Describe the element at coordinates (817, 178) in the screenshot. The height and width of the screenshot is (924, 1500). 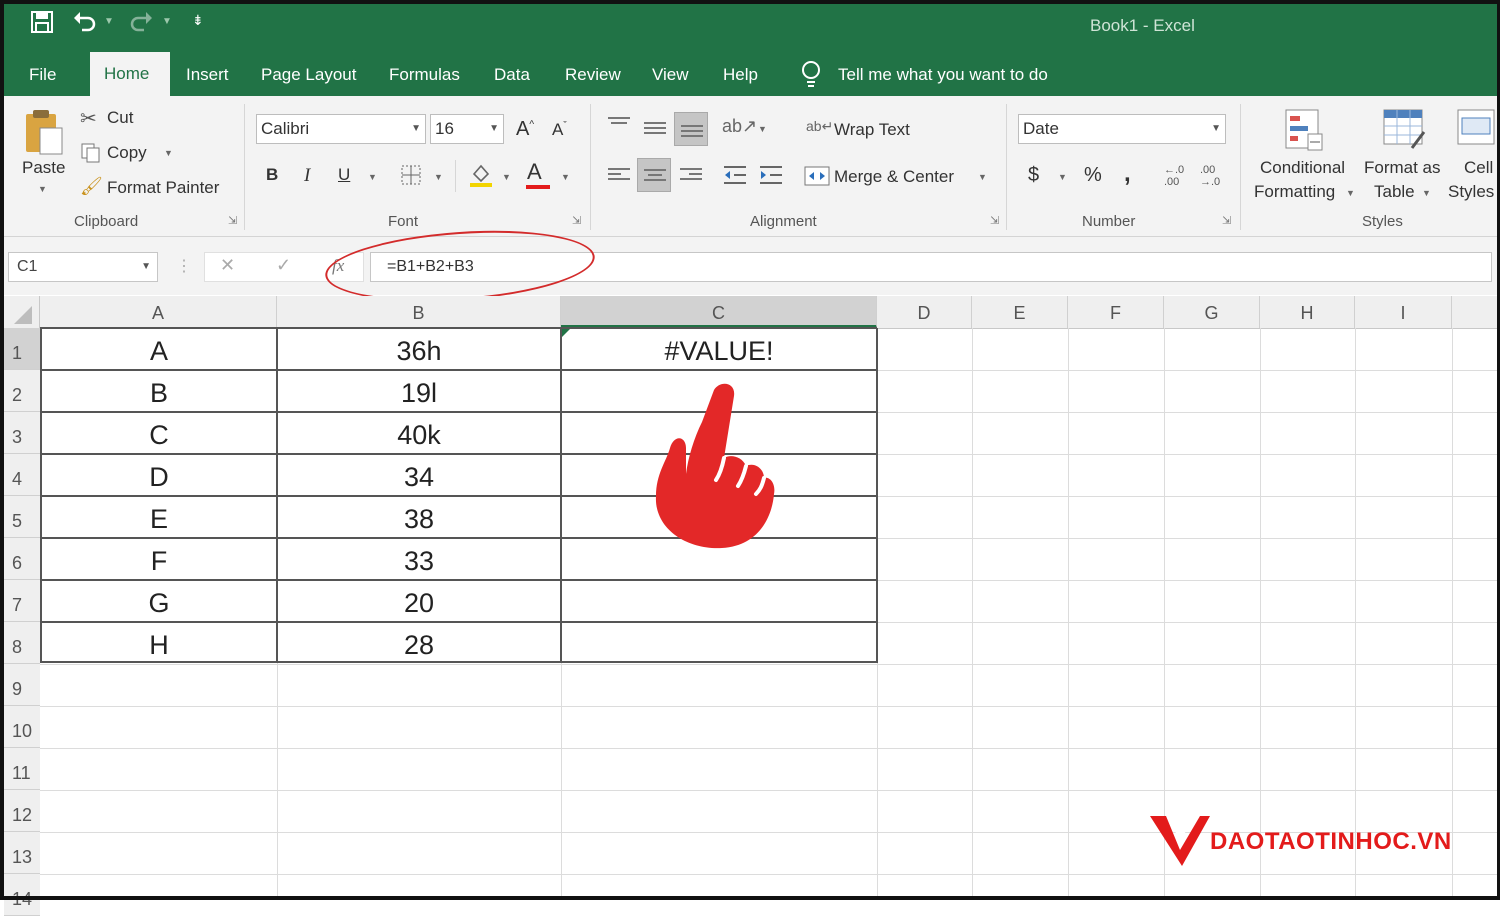
I see `merge-center-icon` at that location.